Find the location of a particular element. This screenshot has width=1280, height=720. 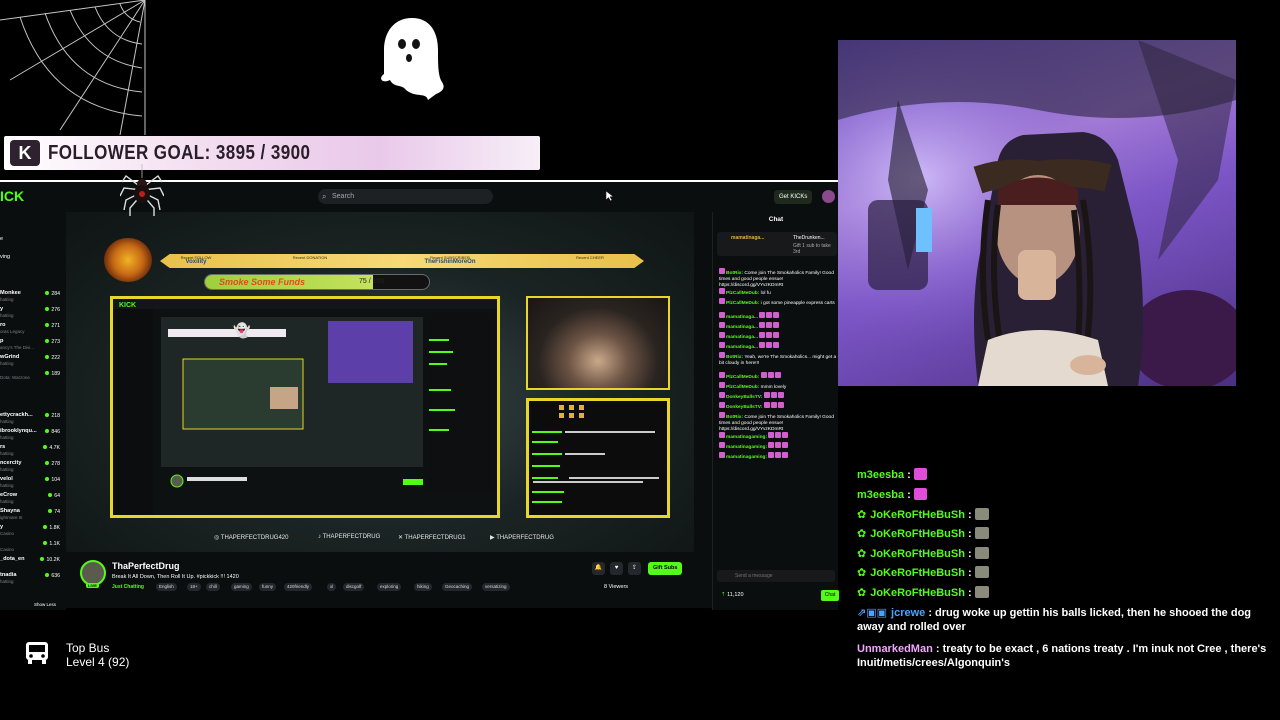

chat-send-button: Chat is located at coordinates (830, 595).